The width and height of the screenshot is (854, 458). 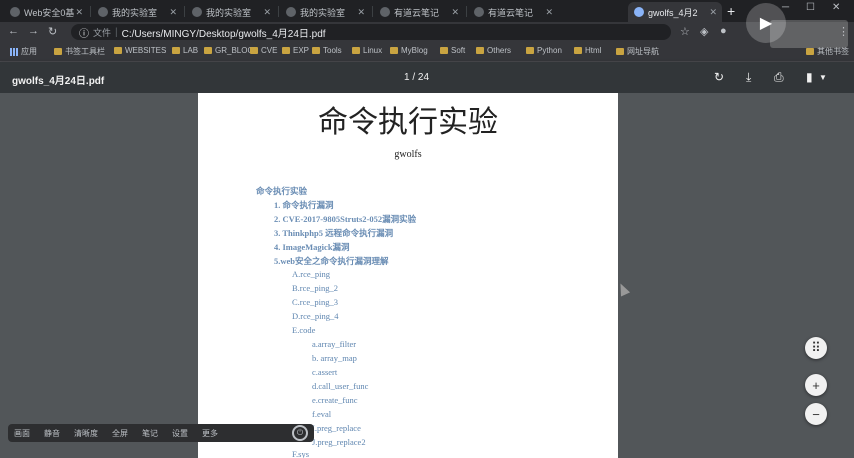 I want to click on bookmark-folder: Soft, so click(x=452, y=50).